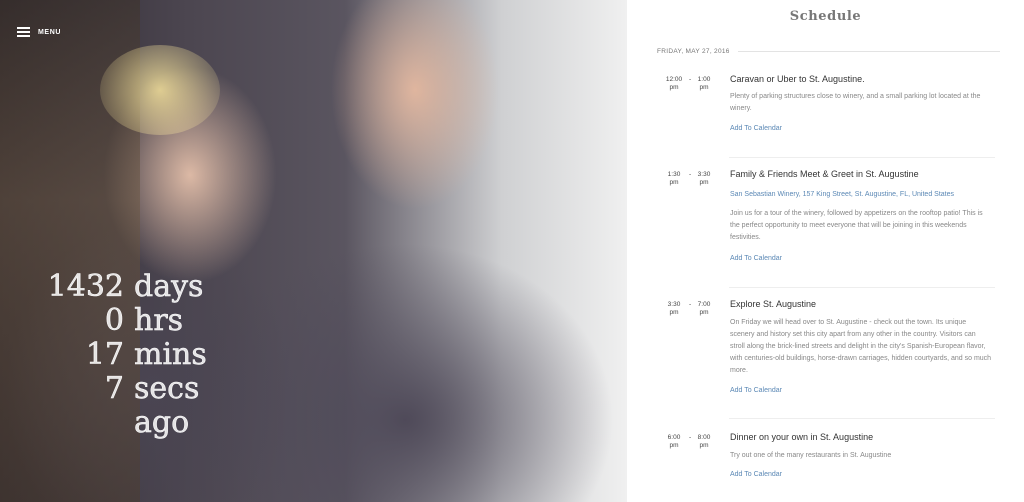 The width and height of the screenshot is (1024, 502). I want to click on event-end: 7:00, so click(704, 304).